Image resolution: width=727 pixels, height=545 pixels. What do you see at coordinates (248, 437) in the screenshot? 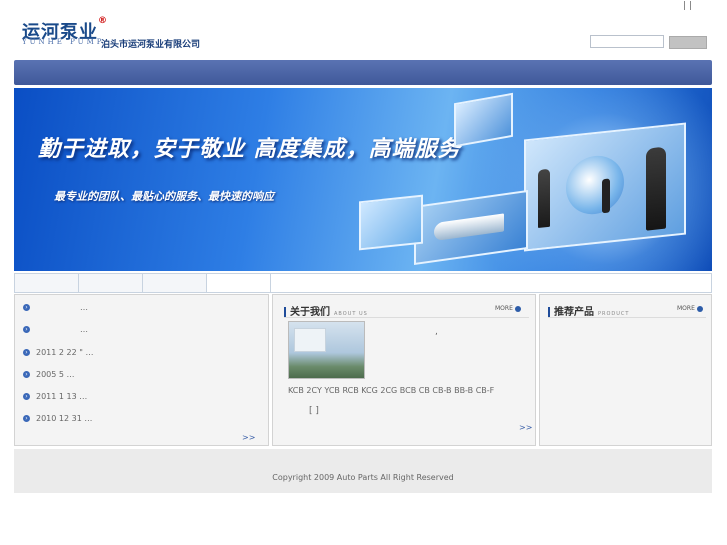
I see `news-more-link: >>` at bounding box center [248, 437].